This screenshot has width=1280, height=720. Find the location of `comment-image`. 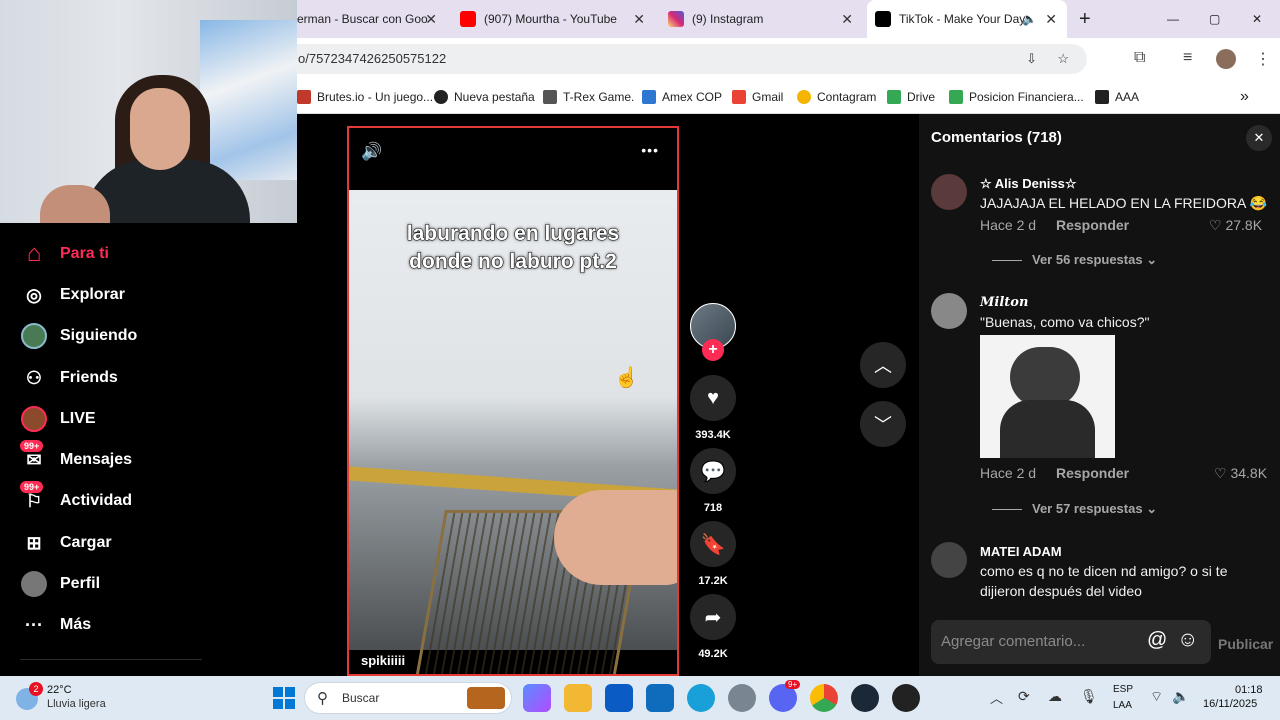

comment-image is located at coordinates (1047, 396).